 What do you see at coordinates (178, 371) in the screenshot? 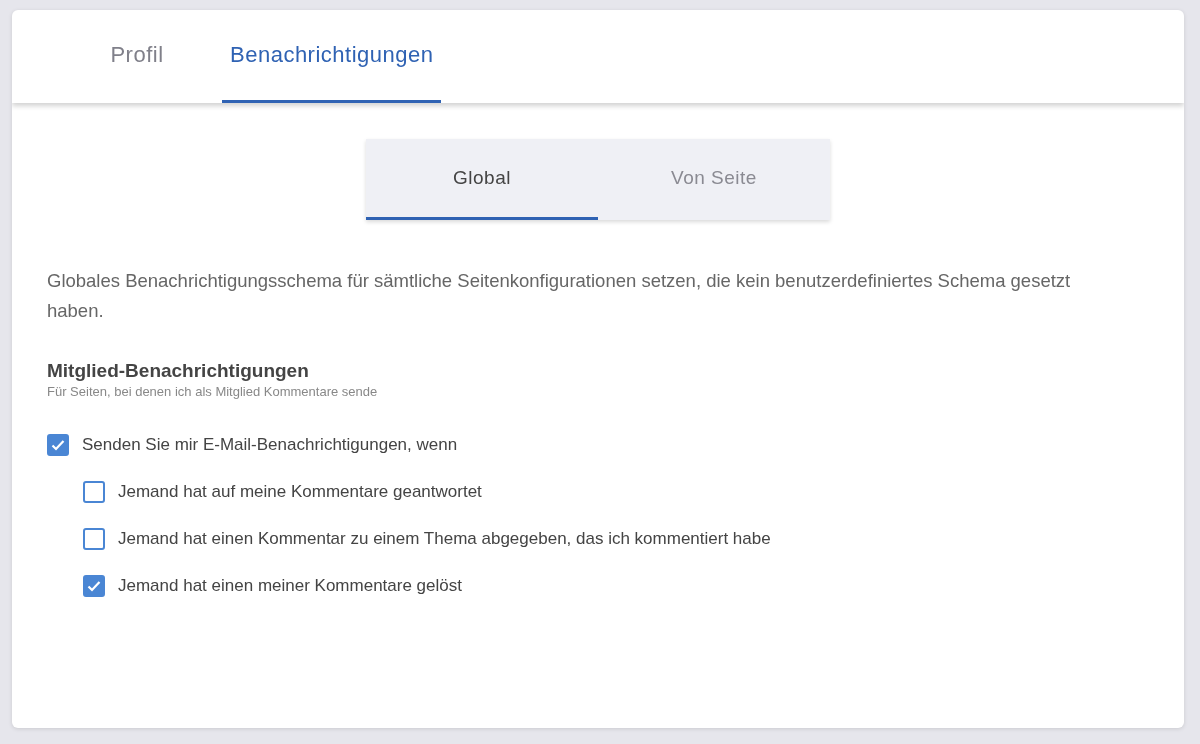
I see `section-title: Mitglied-Benachrichtigungen` at bounding box center [178, 371].